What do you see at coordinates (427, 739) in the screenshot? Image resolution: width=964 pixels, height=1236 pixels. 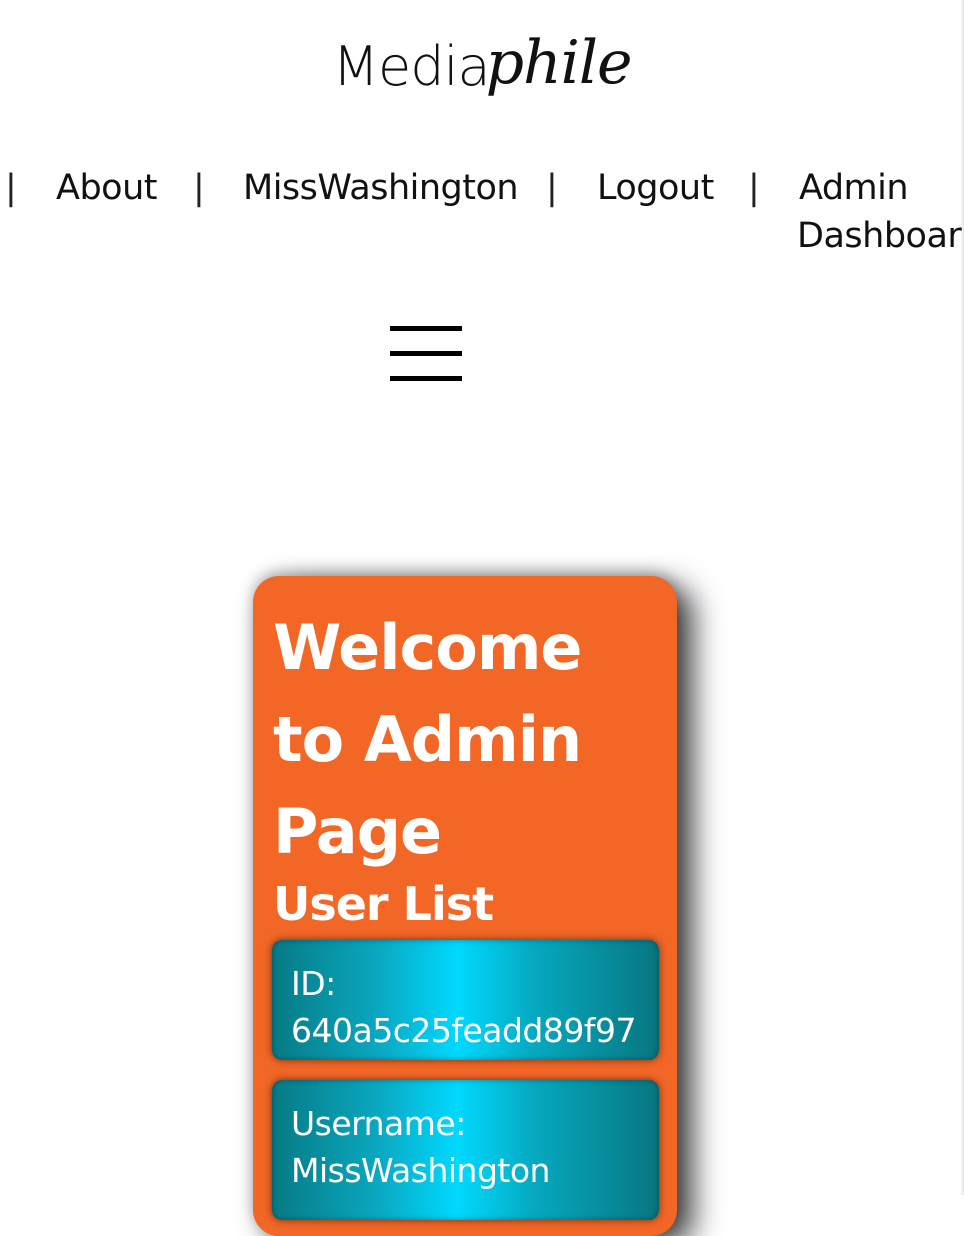 I see `page-title: Welcome to Admin Page` at bounding box center [427, 739].